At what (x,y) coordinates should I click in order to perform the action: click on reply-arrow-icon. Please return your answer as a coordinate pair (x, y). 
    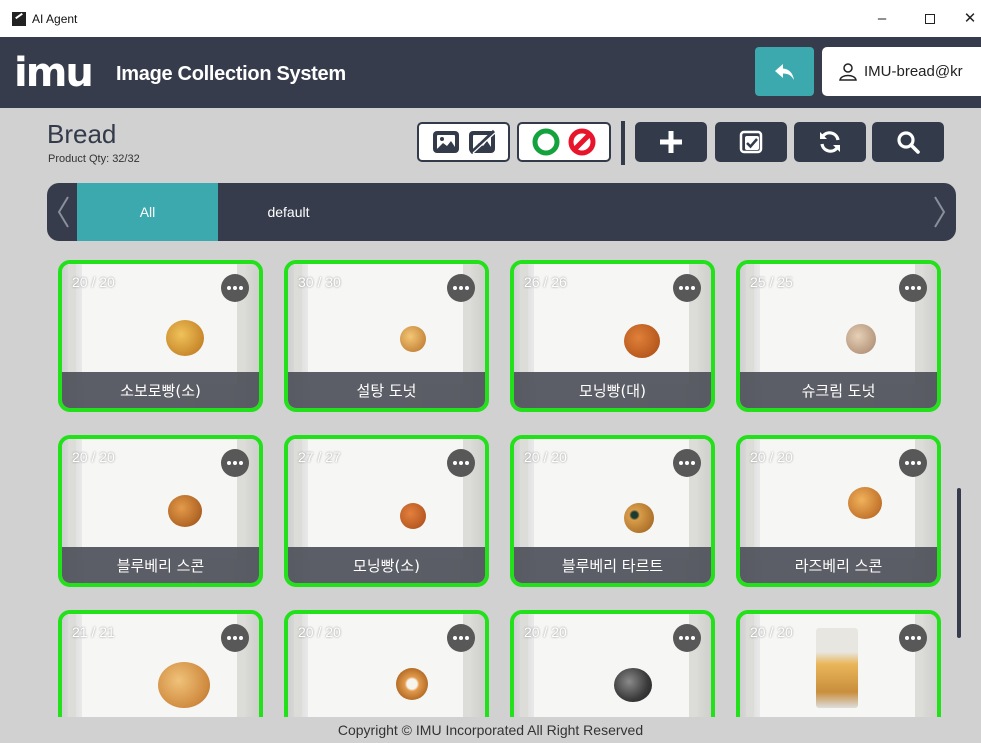
    Looking at the image, I should click on (784, 71).